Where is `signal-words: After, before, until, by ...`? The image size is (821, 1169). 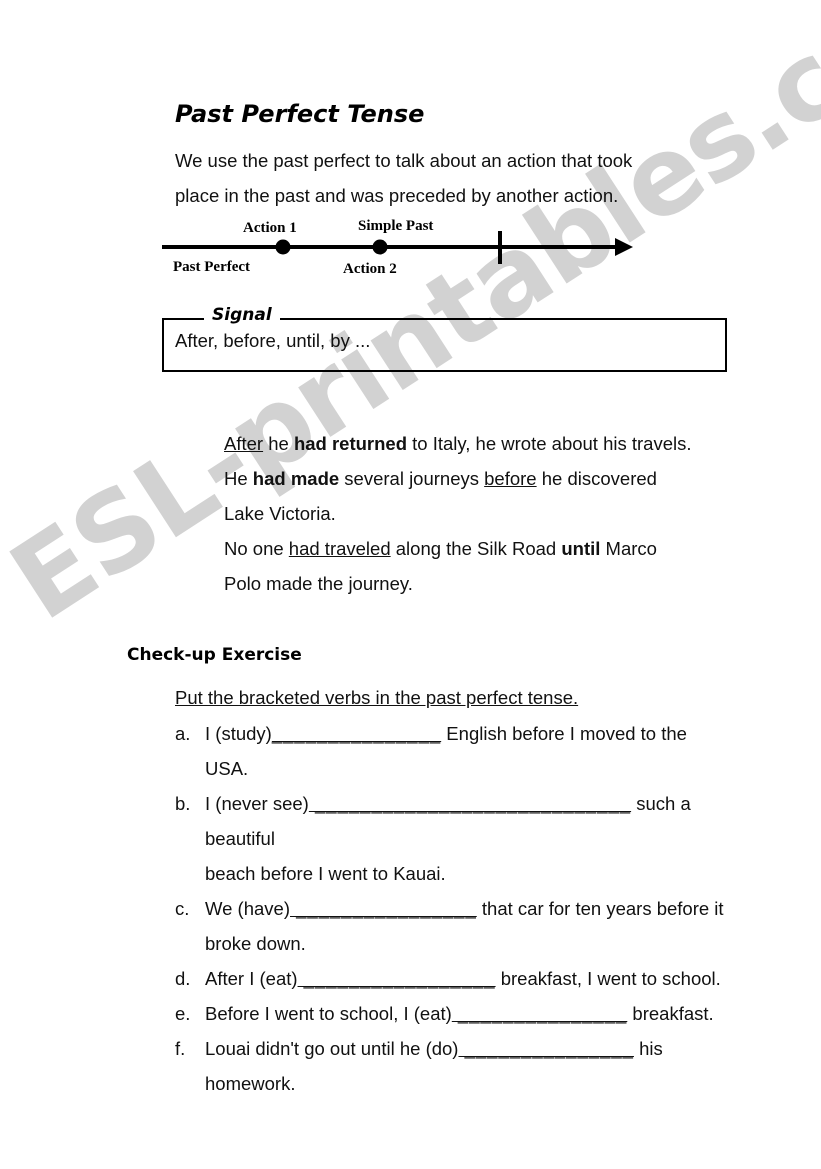
signal-words: After, before, until, by ... is located at coordinates (273, 340).